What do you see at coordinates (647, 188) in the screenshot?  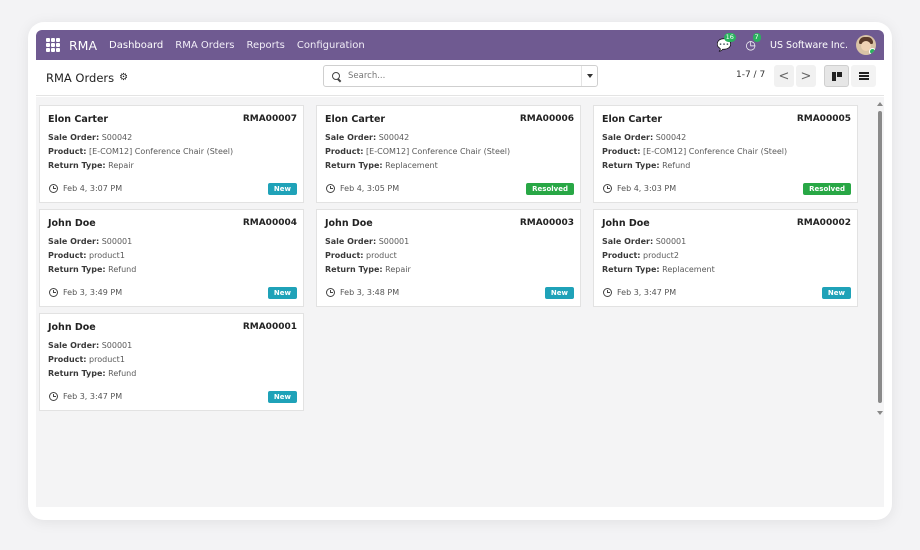 I see `card-date: Feb 4, 3:03 PM` at bounding box center [647, 188].